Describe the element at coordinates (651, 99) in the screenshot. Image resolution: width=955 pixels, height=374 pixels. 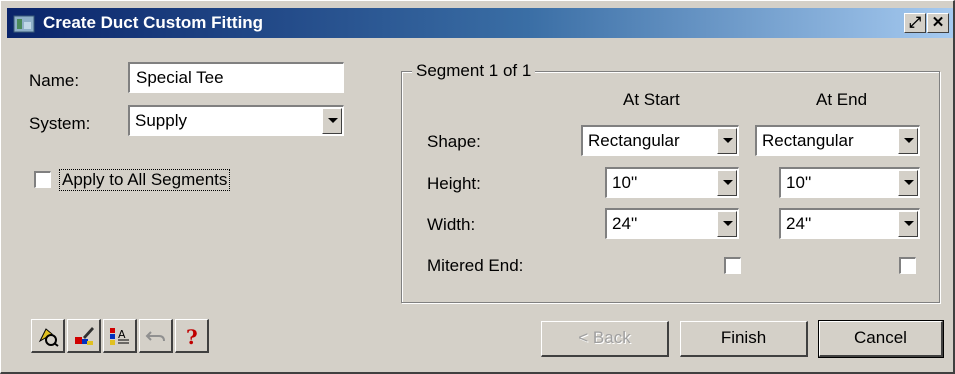
I see `at-start-header: At Start` at that location.